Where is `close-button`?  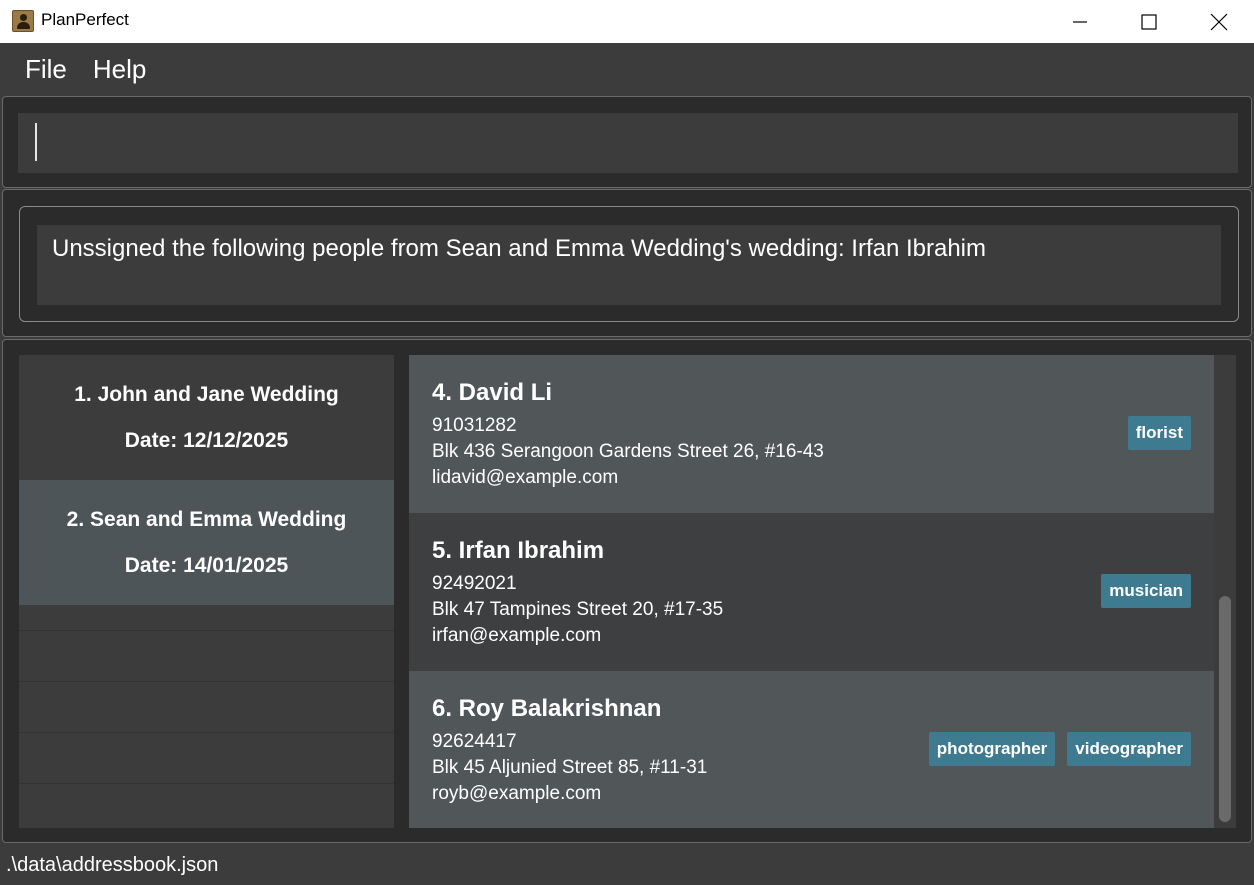 close-button is located at coordinates (1219, 21).